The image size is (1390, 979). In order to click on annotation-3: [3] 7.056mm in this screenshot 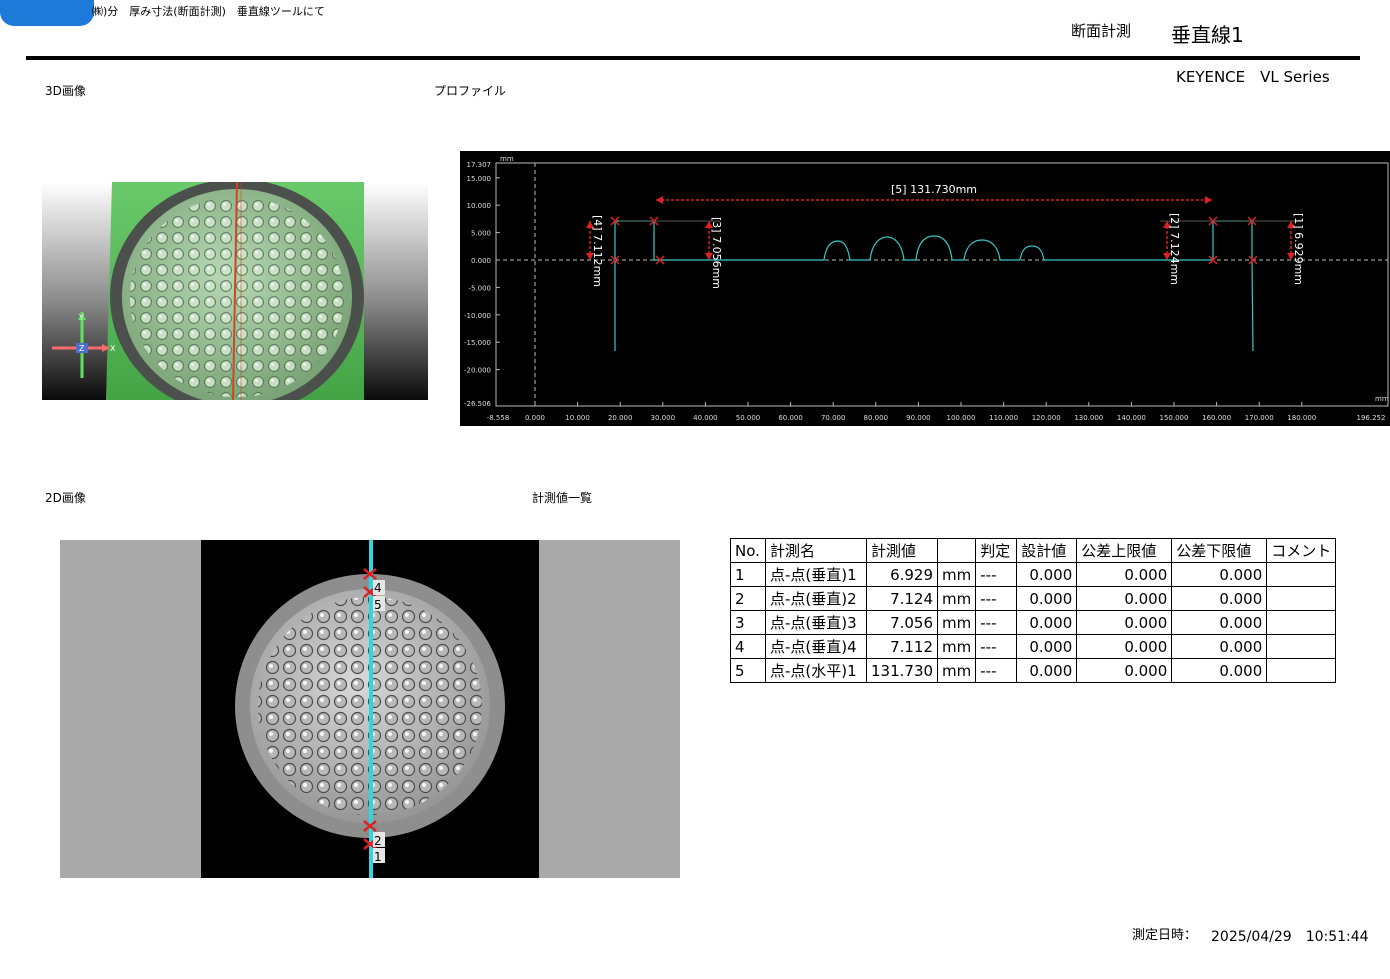, I will do `click(716, 253)`.